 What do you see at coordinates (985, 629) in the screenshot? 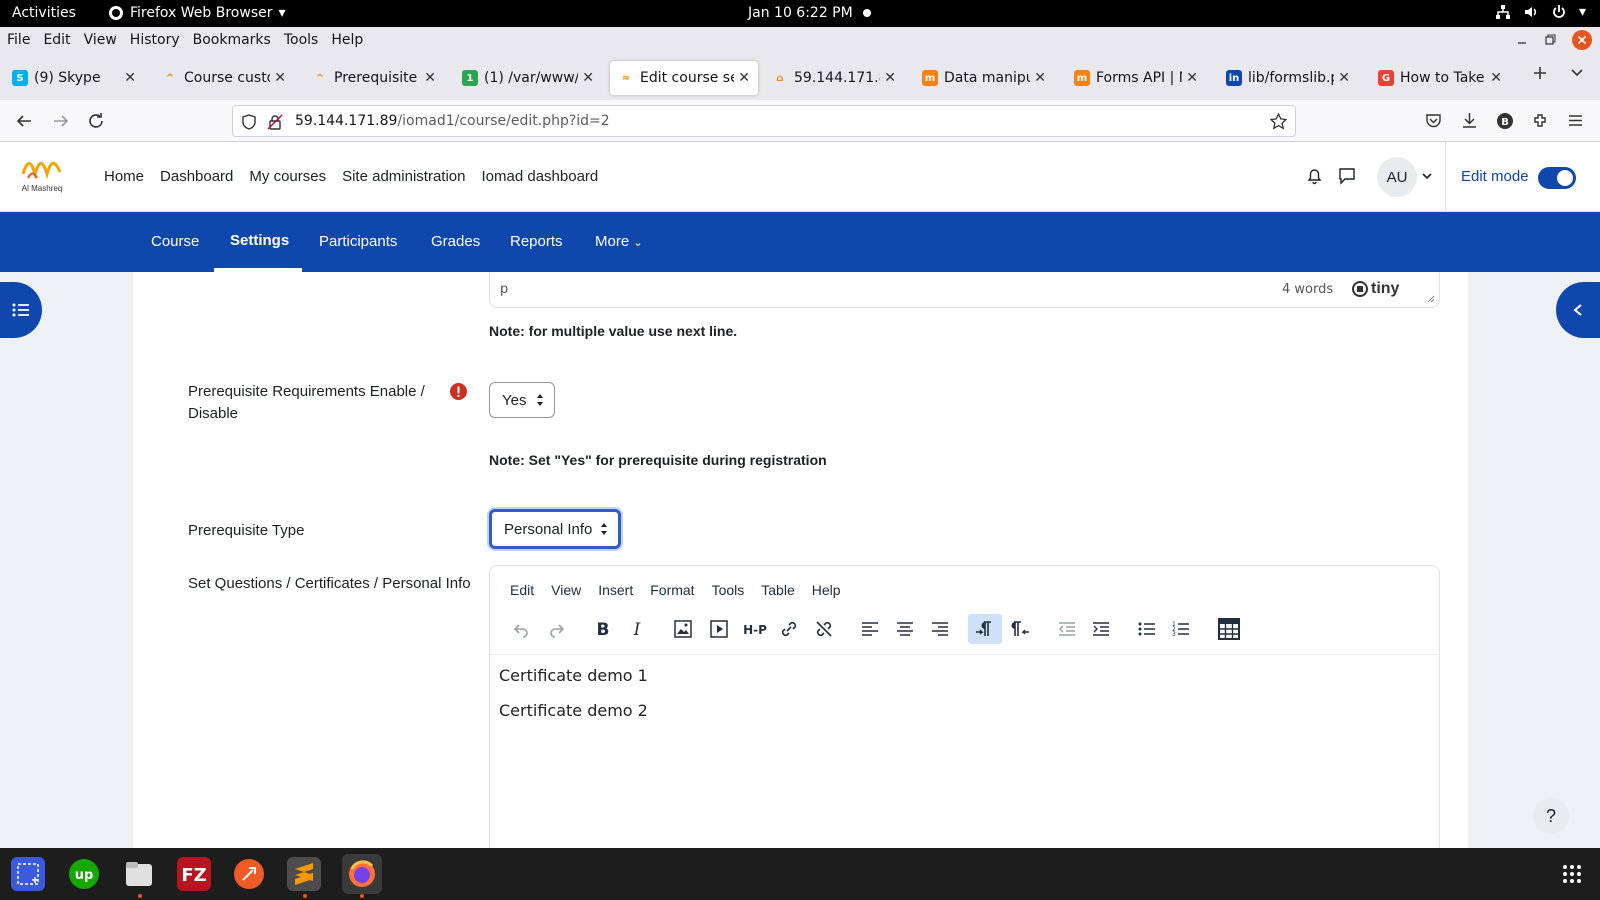
I see `ltr-direction-icon` at bounding box center [985, 629].